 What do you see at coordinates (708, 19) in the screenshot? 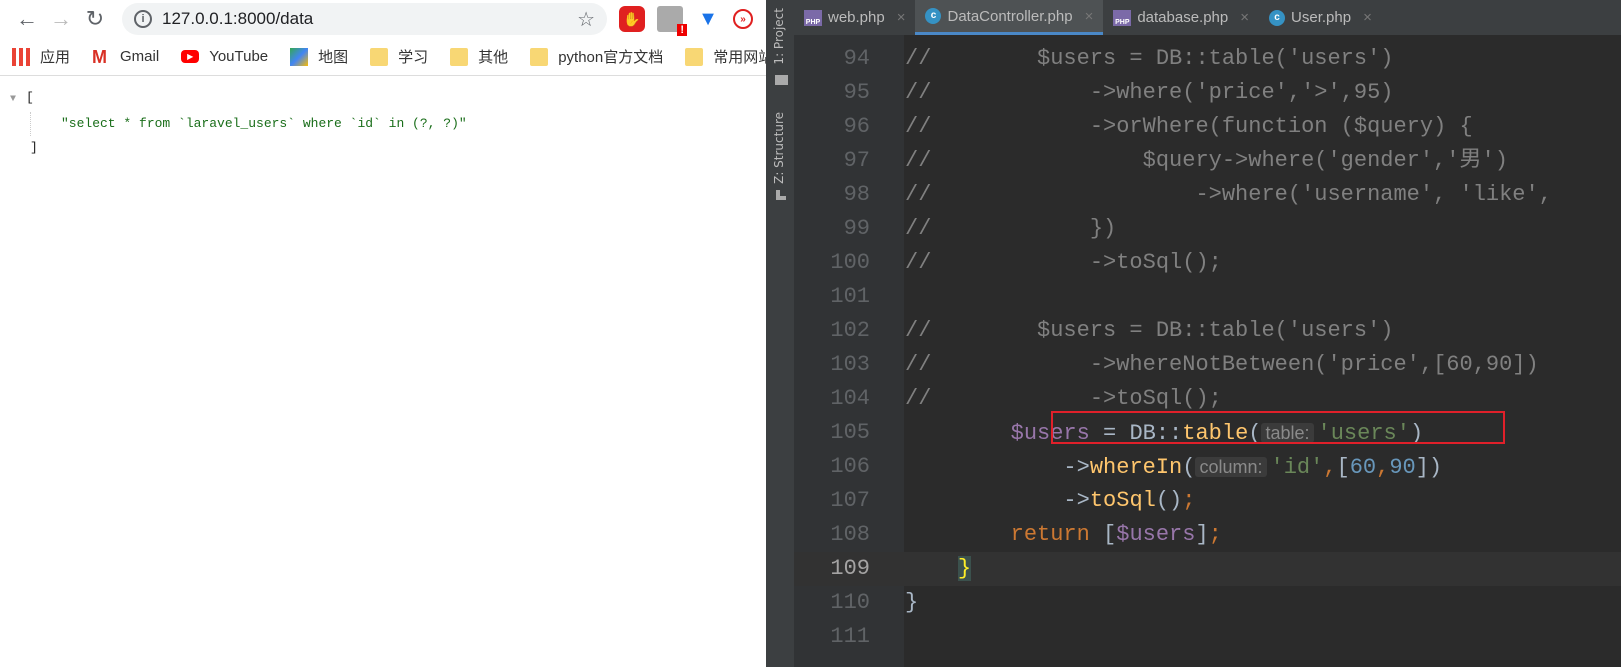
I see `extension-diamond-icon: ▼` at bounding box center [708, 19].